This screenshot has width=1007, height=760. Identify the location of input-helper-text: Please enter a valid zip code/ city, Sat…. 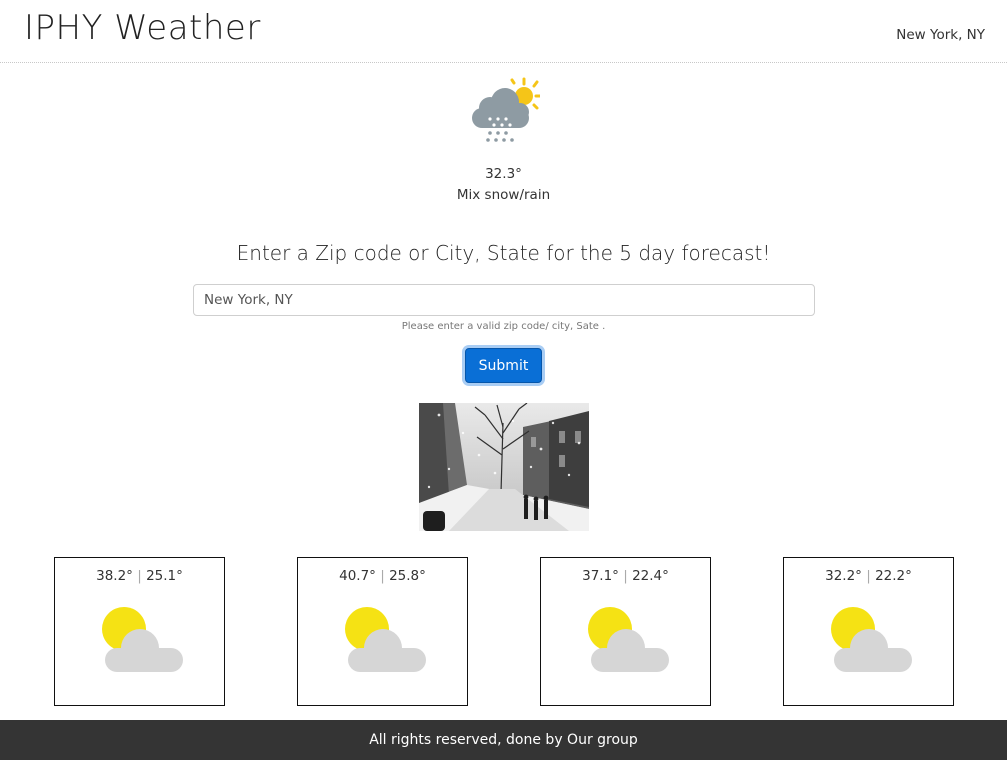
(503, 326).